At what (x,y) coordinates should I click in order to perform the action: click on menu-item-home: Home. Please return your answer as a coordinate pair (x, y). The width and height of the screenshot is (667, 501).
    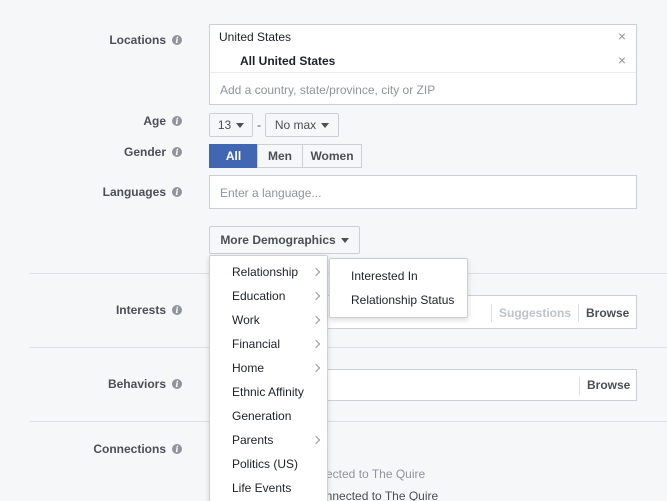
    Looking at the image, I should click on (268, 368).